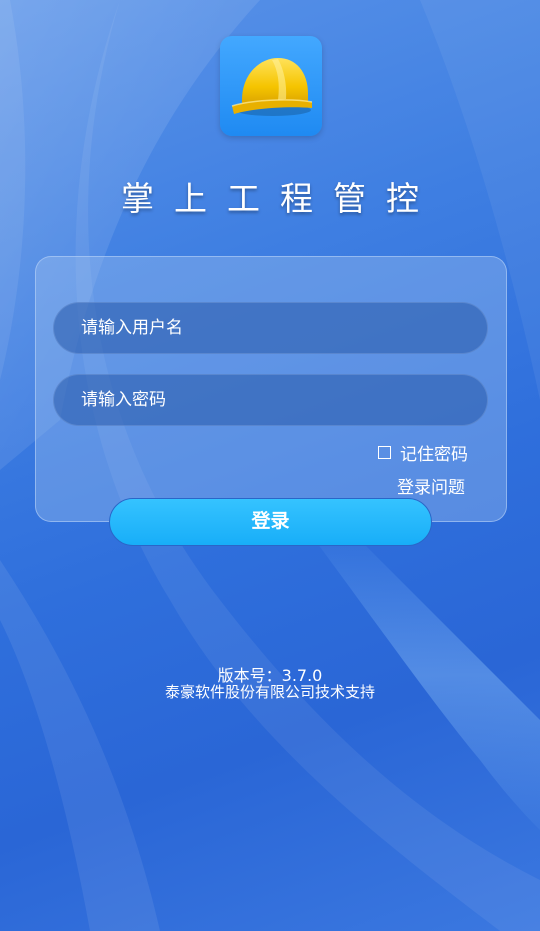 Image resolution: width=540 pixels, height=931 pixels. Describe the element at coordinates (270, 328) in the screenshot. I see `username-input` at that location.